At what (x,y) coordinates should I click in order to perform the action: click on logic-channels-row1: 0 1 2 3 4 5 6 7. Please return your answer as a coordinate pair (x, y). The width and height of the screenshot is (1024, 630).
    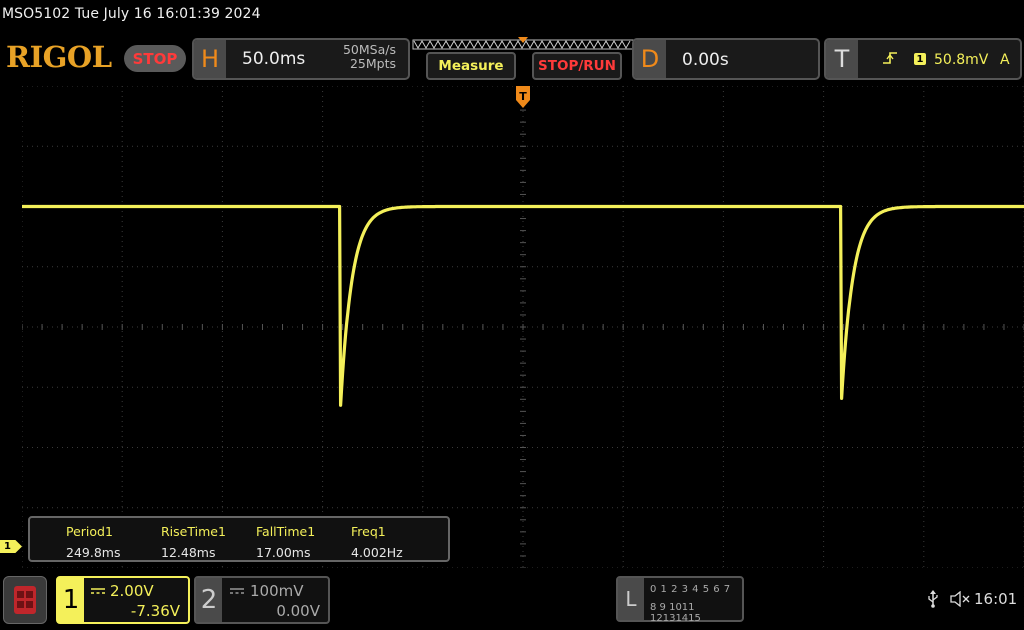
    Looking at the image, I should click on (690, 589).